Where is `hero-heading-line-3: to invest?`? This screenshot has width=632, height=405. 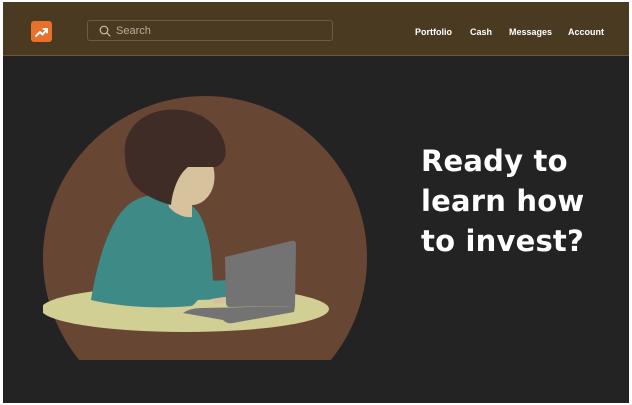
hero-heading-line-3: to invest? is located at coordinates (502, 241).